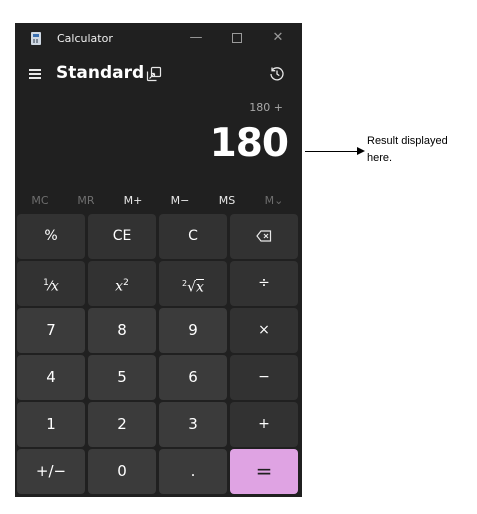 Image resolution: width=477 pixels, height=514 pixels. I want to click on reciprocal-button: 1⁄x, so click(51, 283).